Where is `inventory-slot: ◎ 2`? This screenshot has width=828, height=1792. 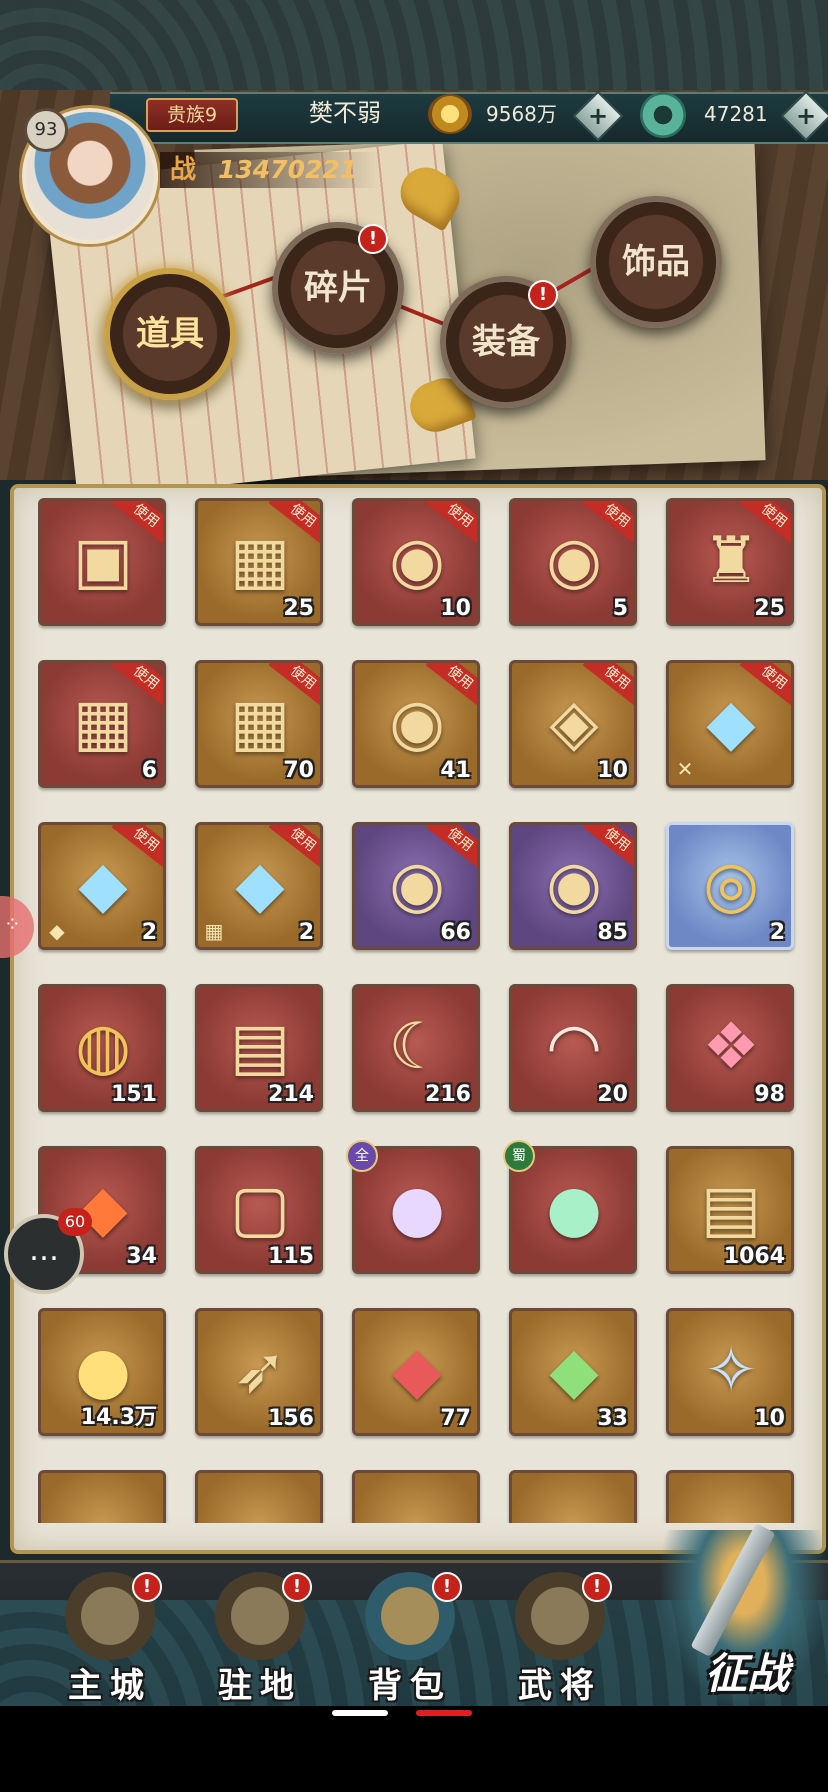 inventory-slot: ◎ 2 is located at coordinates (730, 886).